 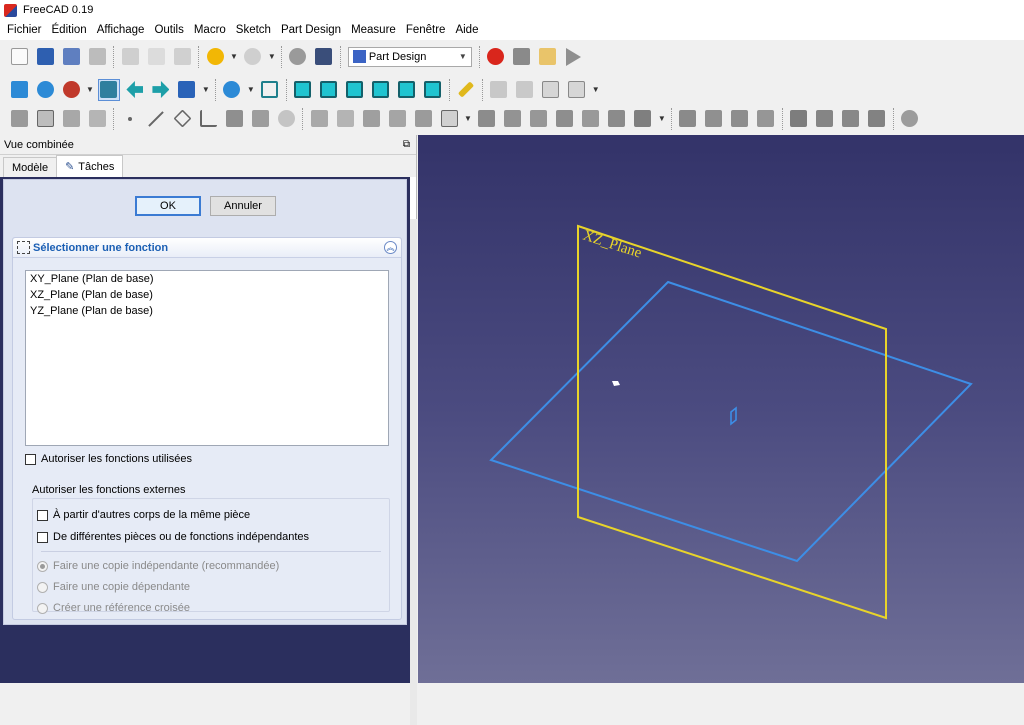 What do you see at coordinates (877, 119) in the screenshot?
I see `thickness-button` at bounding box center [877, 119].